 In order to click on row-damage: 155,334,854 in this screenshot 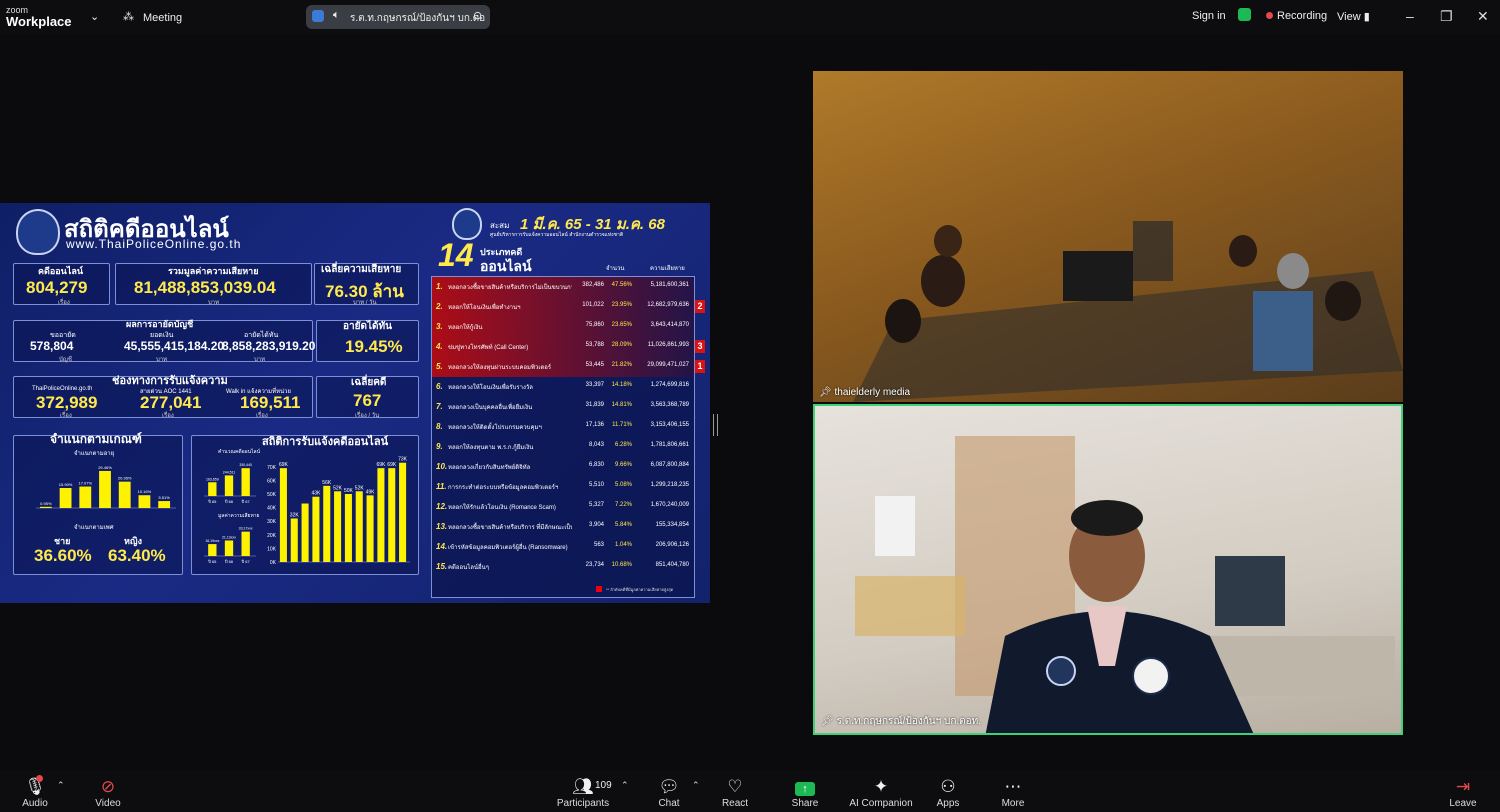, I will do `click(672, 525)`.